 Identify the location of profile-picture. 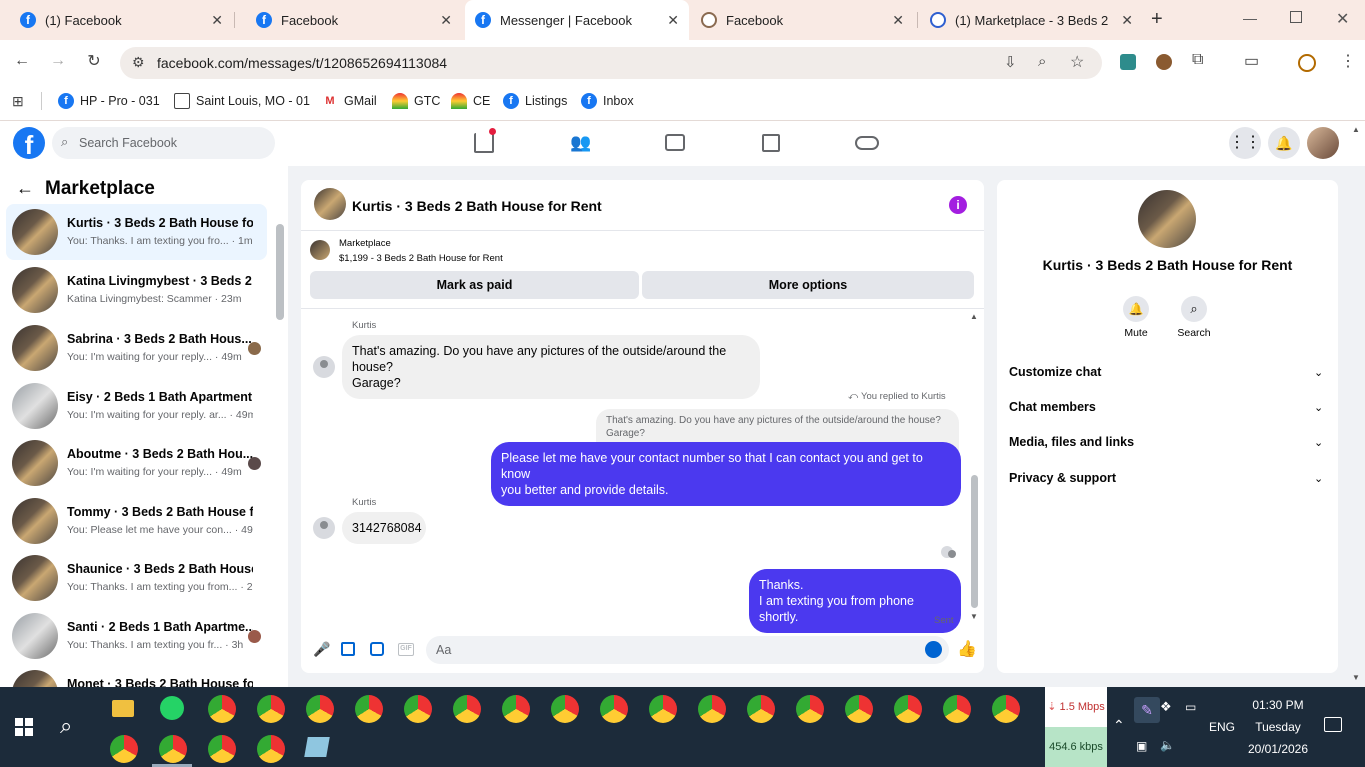
(1167, 219).